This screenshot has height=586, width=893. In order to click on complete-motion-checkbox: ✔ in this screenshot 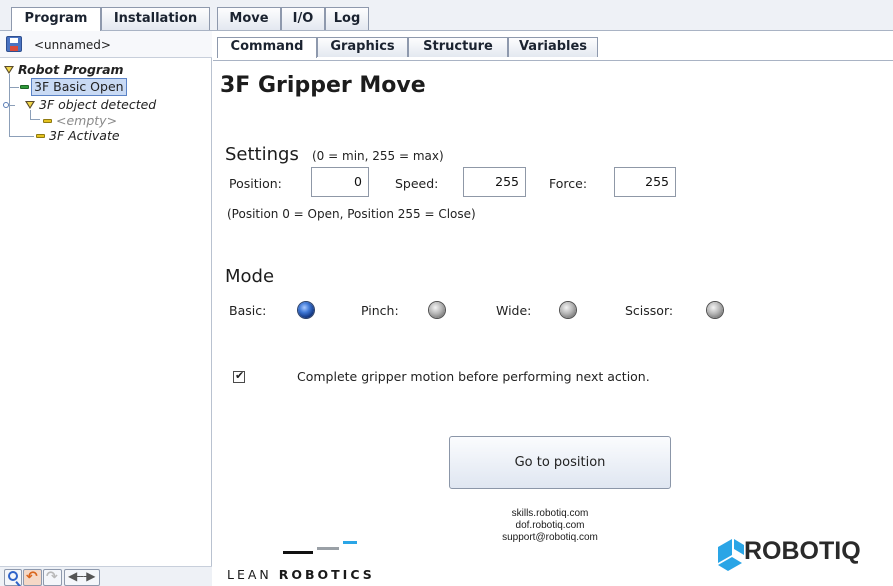, I will do `click(239, 376)`.